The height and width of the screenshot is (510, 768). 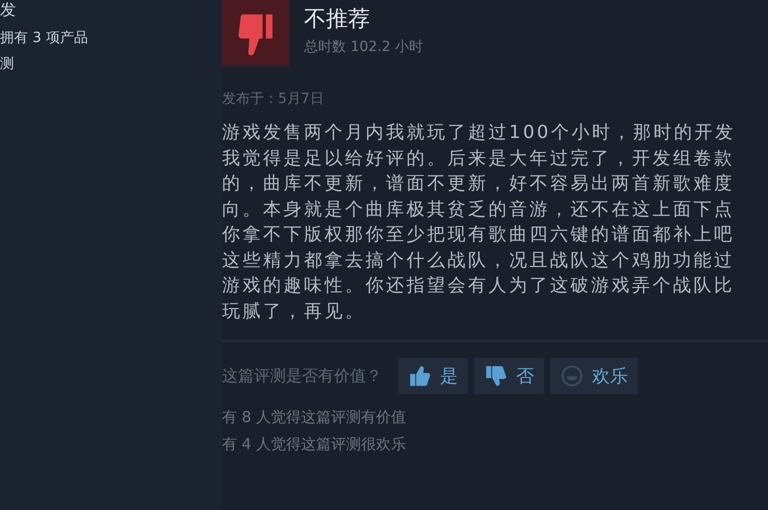 I want to click on review-text-line: 这些精力都拿去搞个什么战队，况且战队这个鸡肋功能过, so click(x=478, y=260).